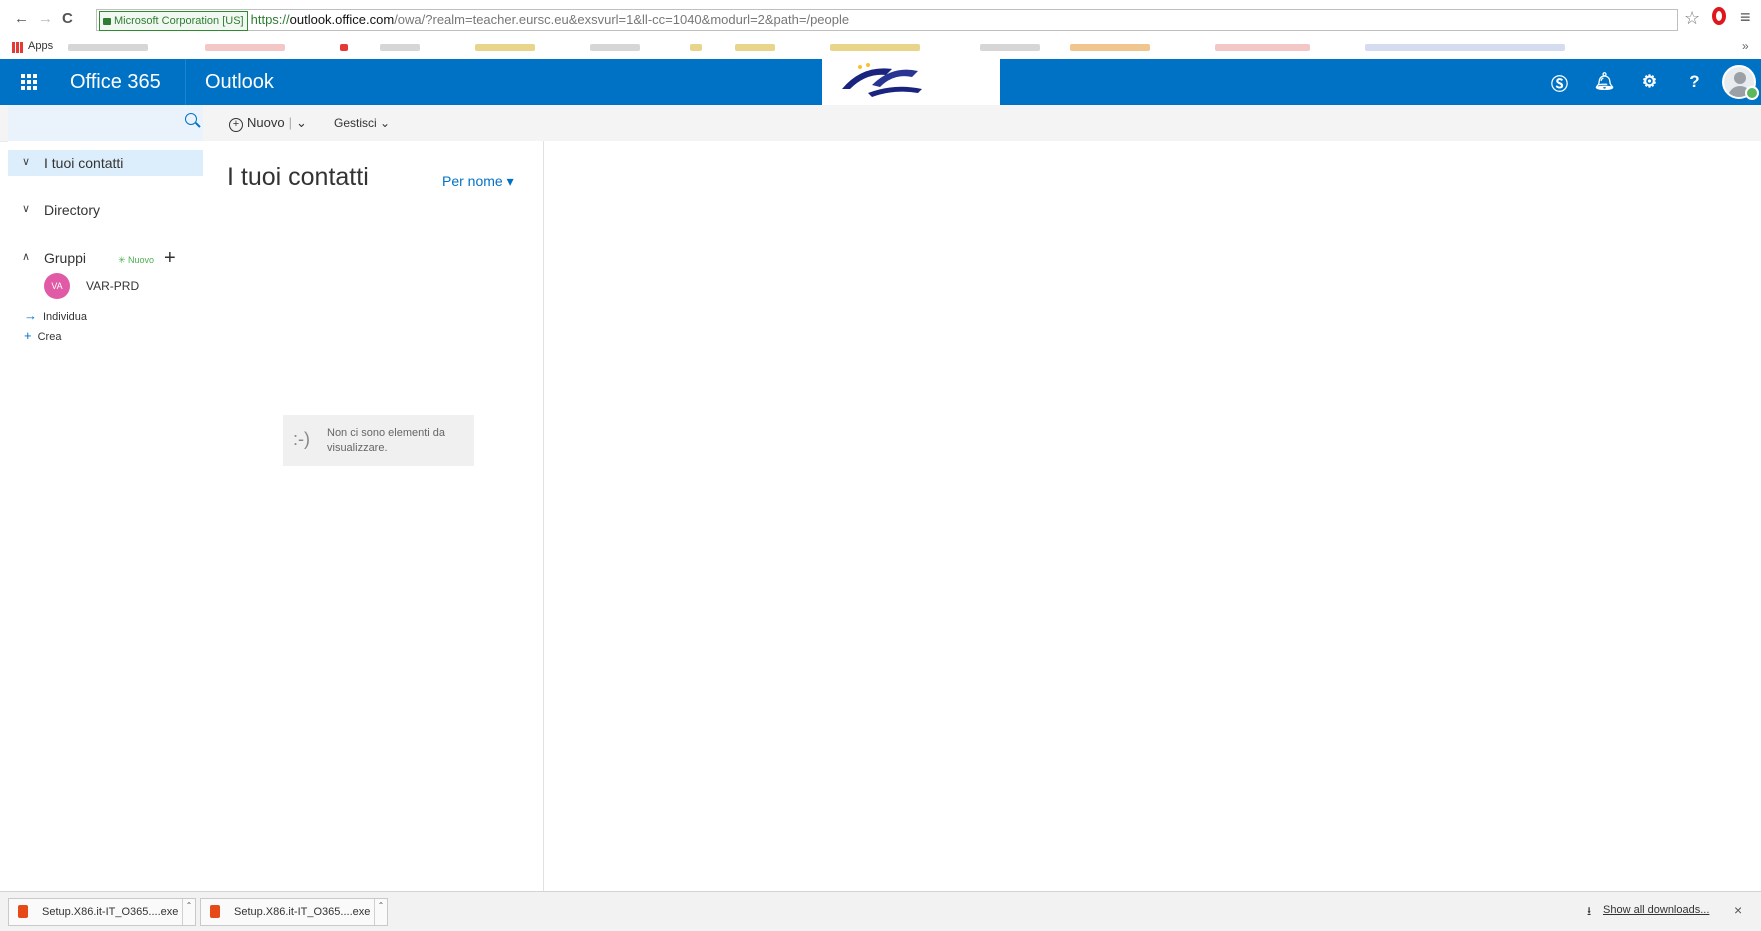  I want to click on url-scheme: https://, so click(270, 19).